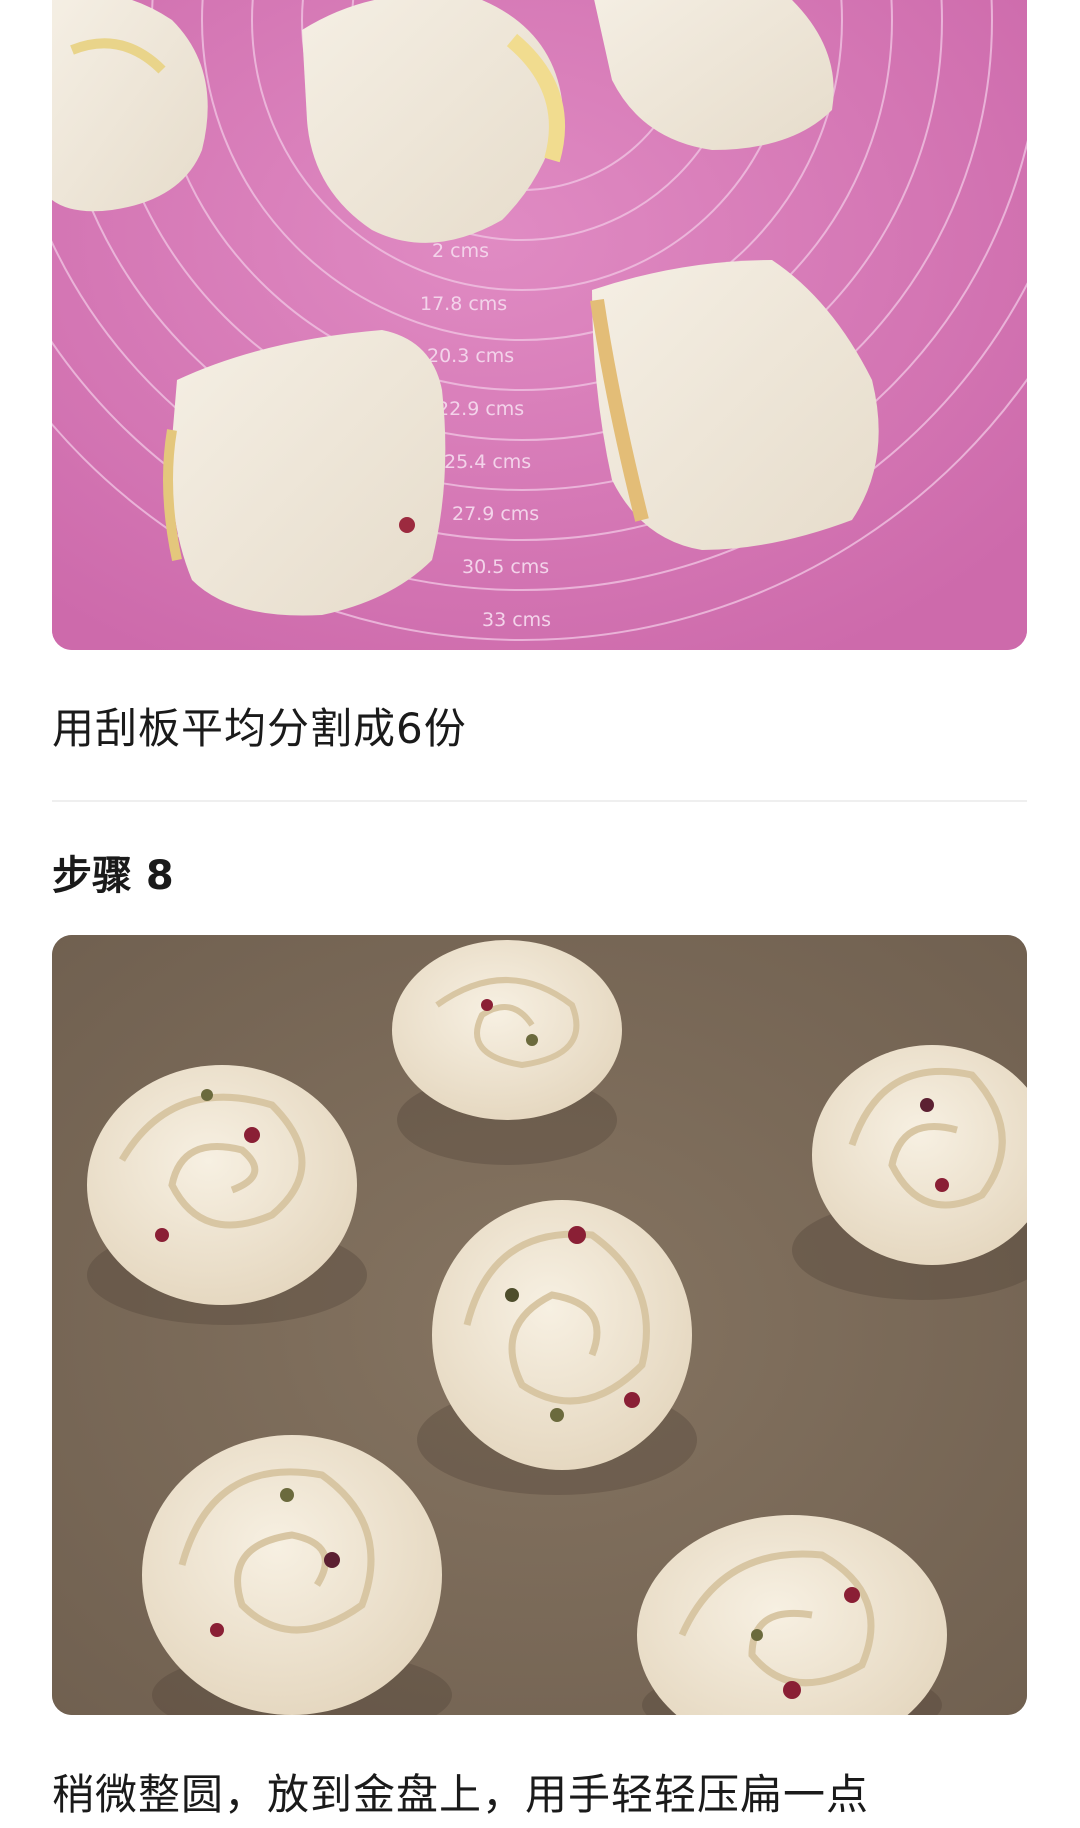 The height and width of the screenshot is (1828, 1080). Describe the element at coordinates (463, 304) in the screenshot. I see `ruler-label: 17.8 cms` at that location.